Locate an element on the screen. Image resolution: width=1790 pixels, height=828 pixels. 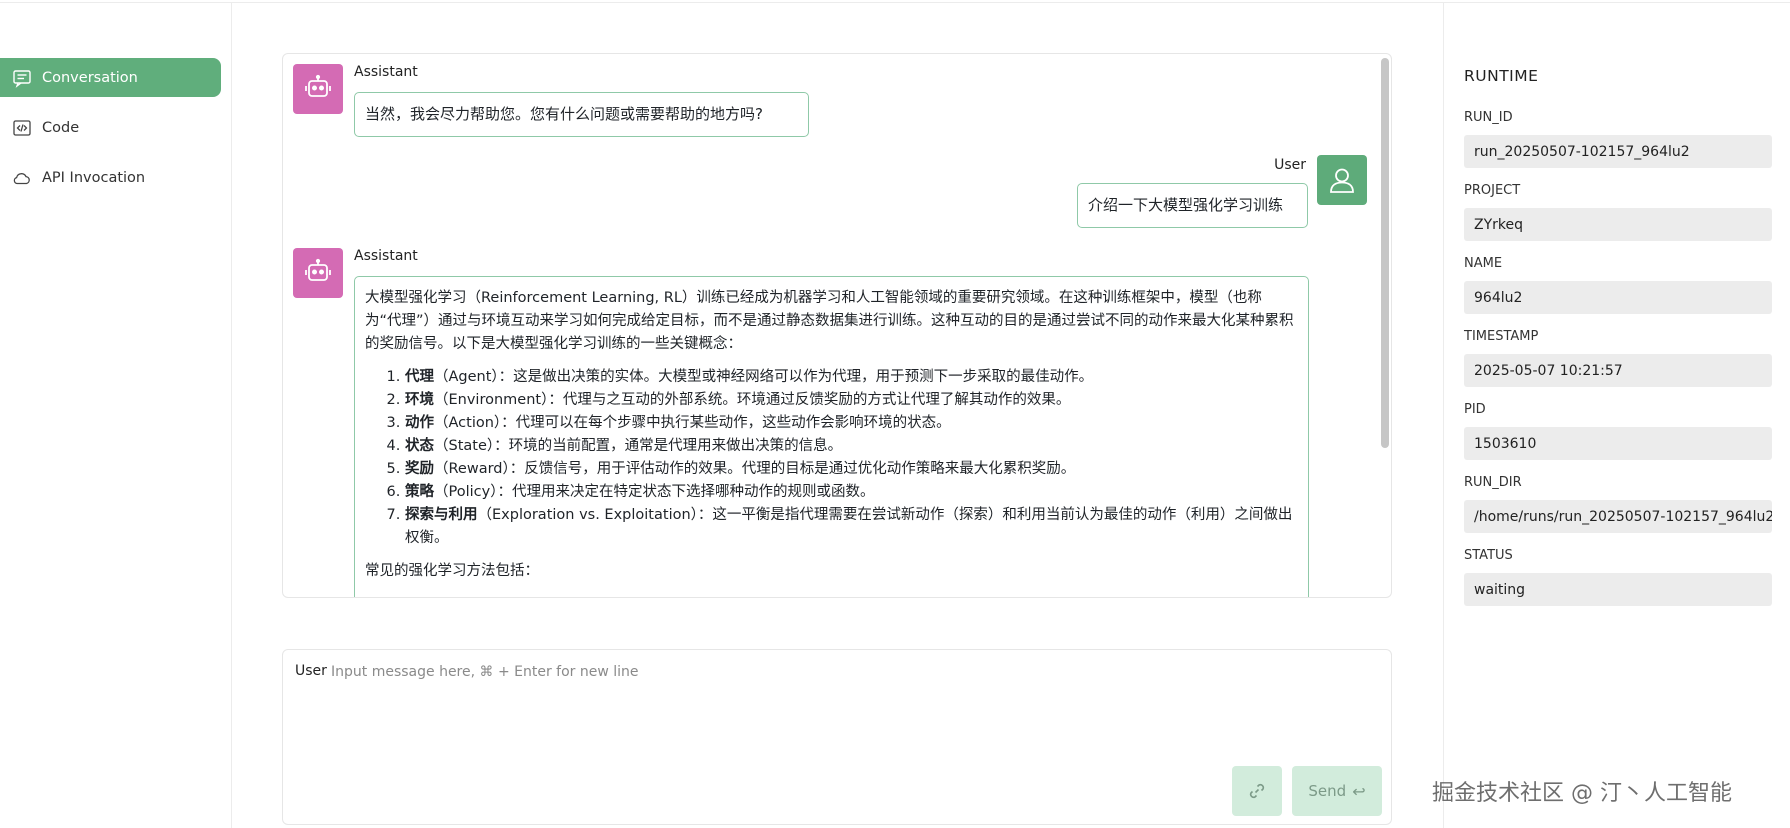
message-composer: User Send ↩ is located at coordinates (837, 737).